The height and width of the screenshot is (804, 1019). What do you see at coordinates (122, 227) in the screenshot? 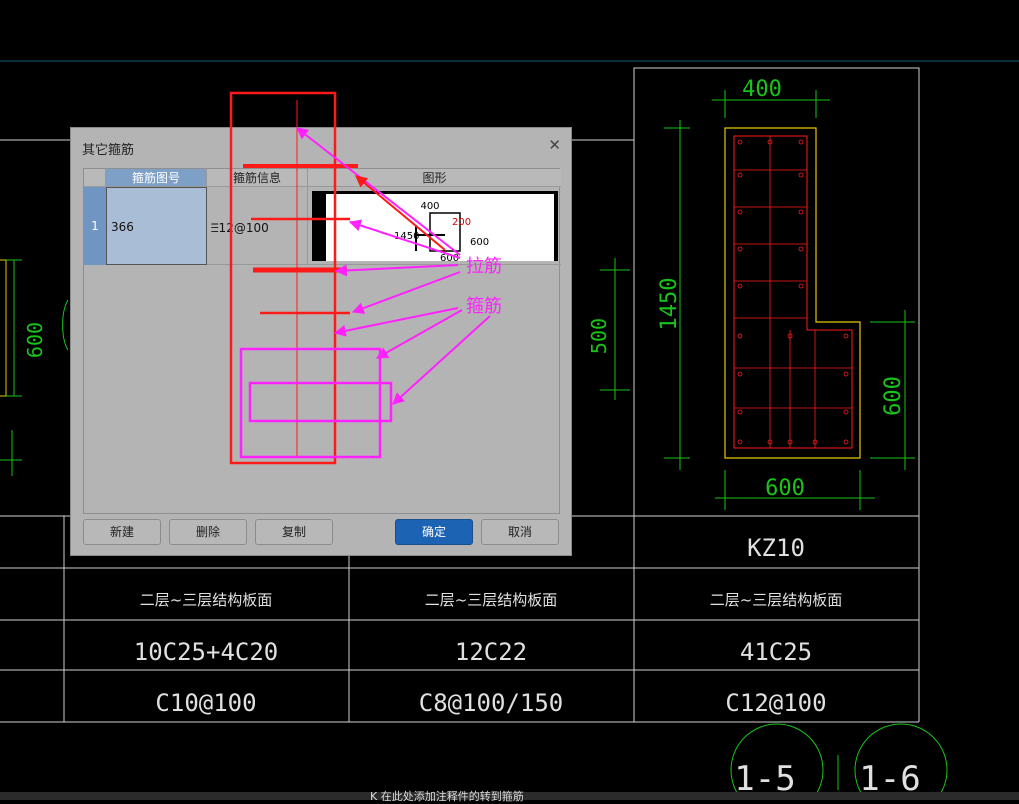
I see `cell-code-text: 366` at bounding box center [122, 227].